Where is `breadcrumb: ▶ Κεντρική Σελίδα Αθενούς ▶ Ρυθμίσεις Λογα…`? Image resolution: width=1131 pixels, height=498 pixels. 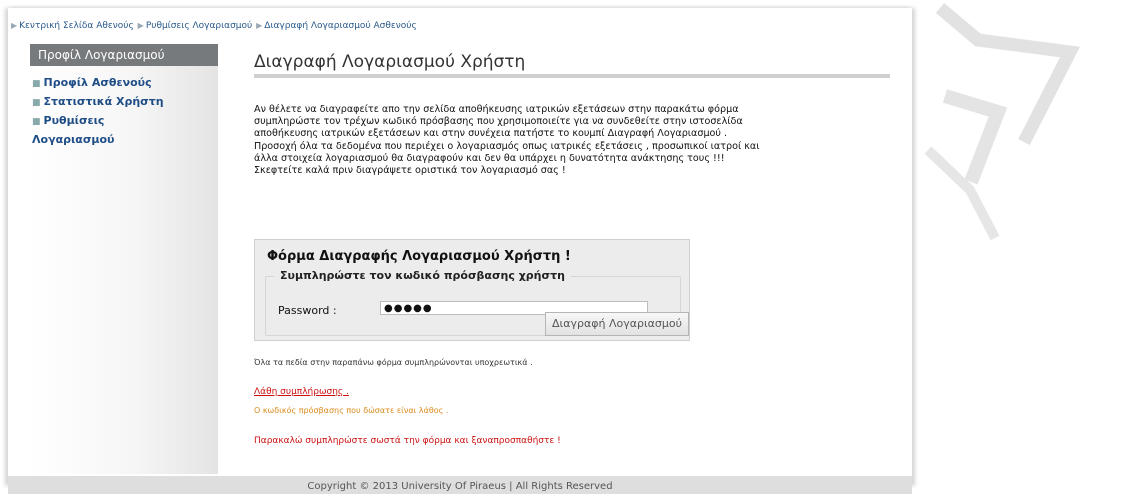 breadcrumb: ▶ Κεντρική Σελίδα Αθενούς ▶ Ρυθμίσεις Λογα… is located at coordinates (213, 26).